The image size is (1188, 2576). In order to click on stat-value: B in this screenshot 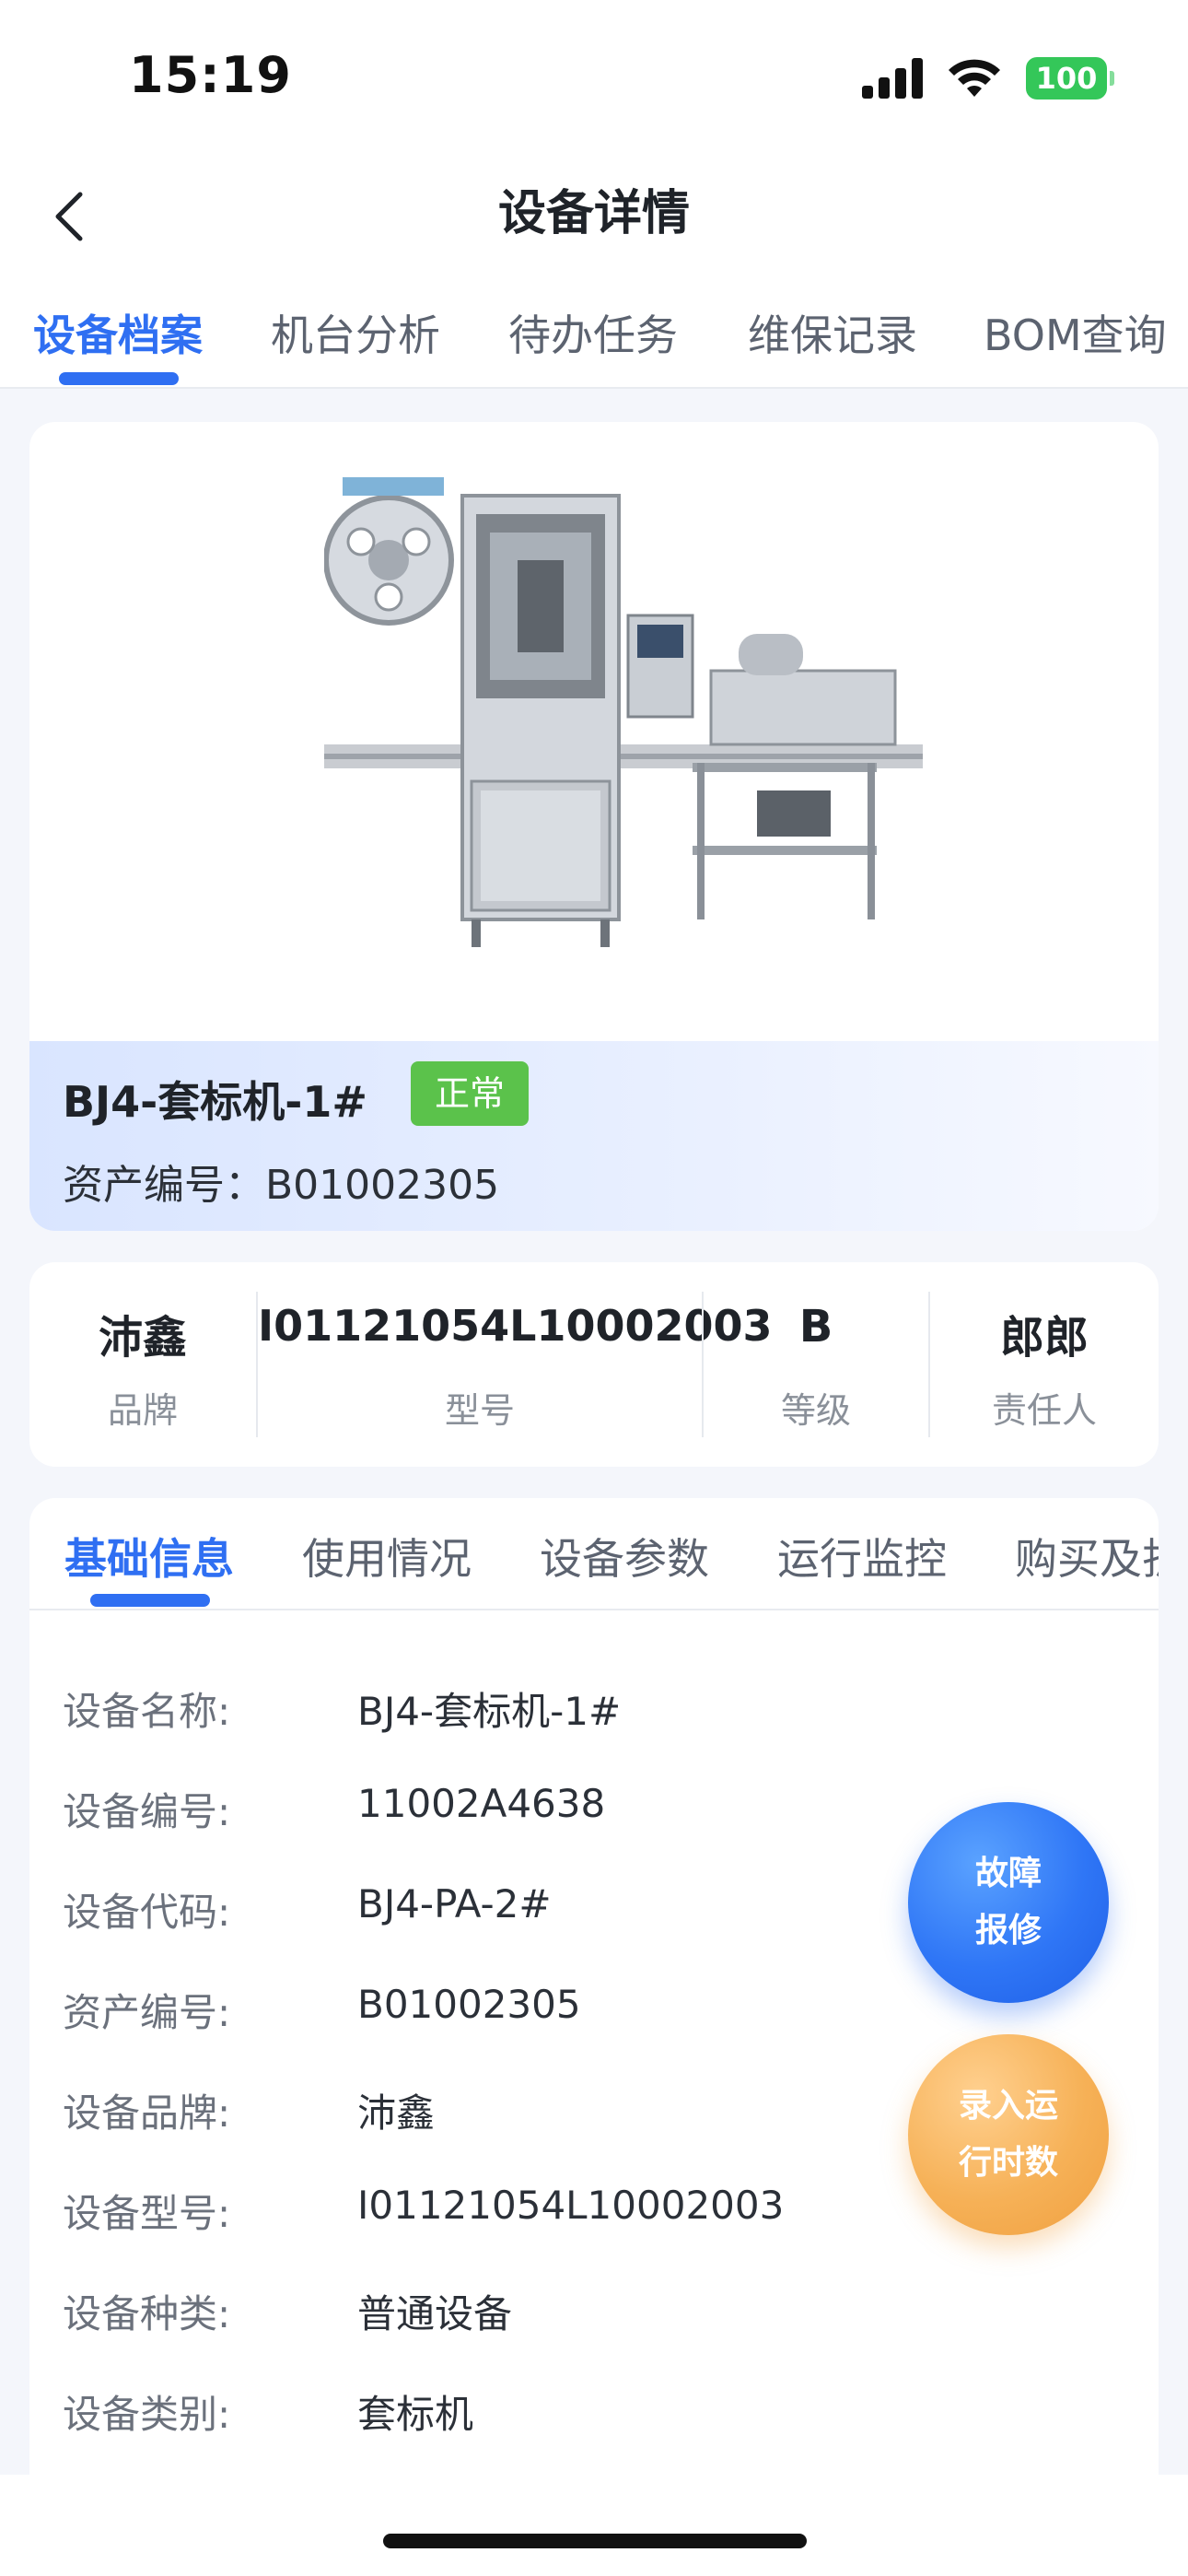, I will do `click(815, 1326)`.